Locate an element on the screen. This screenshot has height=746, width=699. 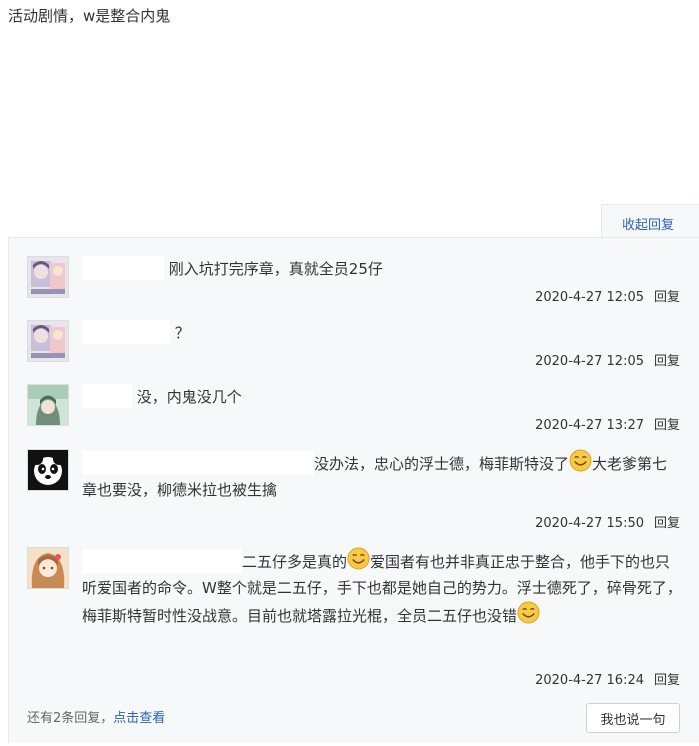
reply-content: 刚入坑打完序章，真就全员25仔 is located at coordinates (382, 269).